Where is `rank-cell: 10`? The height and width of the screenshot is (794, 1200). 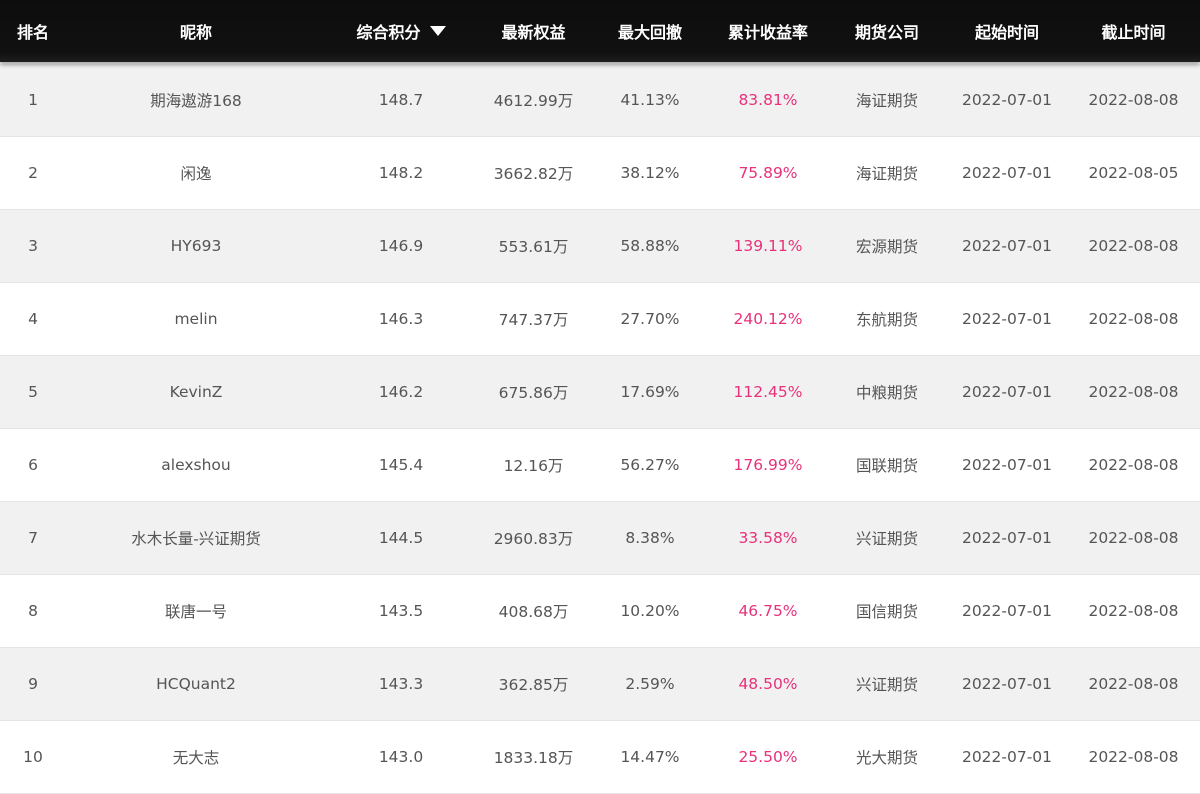 rank-cell: 10 is located at coordinates (33, 757).